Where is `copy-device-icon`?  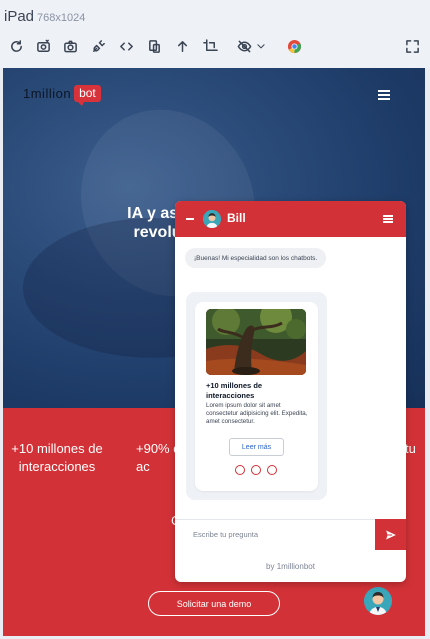 copy-device-icon is located at coordinates (154, 46).